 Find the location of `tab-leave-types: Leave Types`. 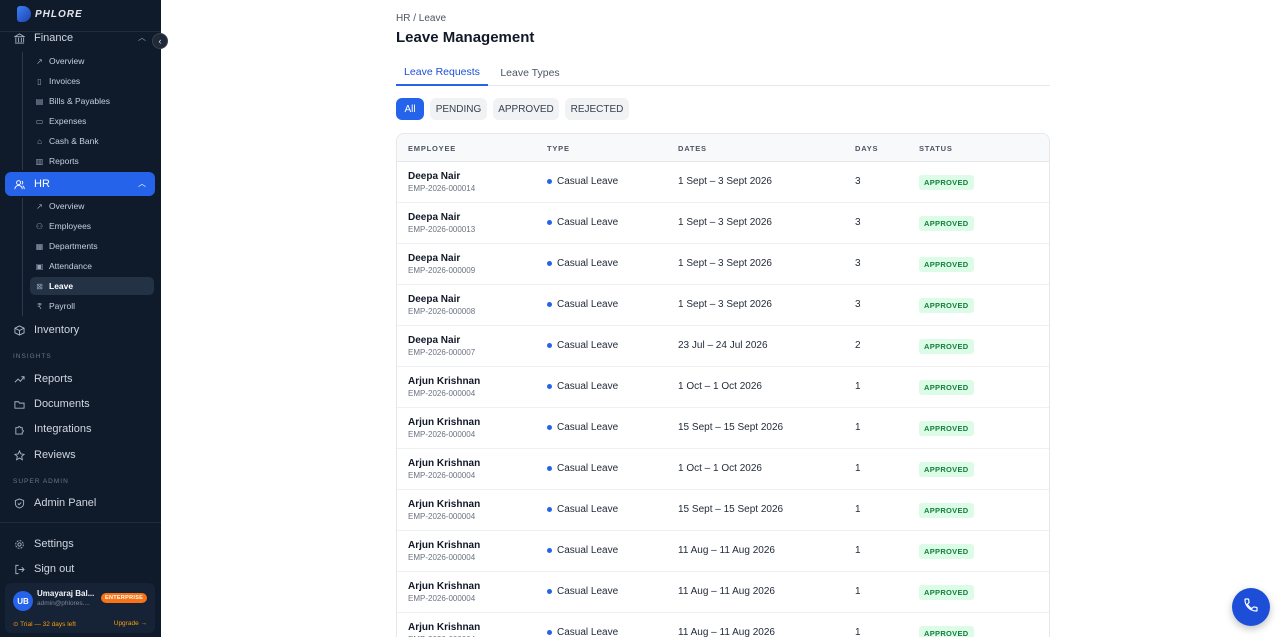

tab-leave-types: Leave Types is located at coordinates (530, 73).